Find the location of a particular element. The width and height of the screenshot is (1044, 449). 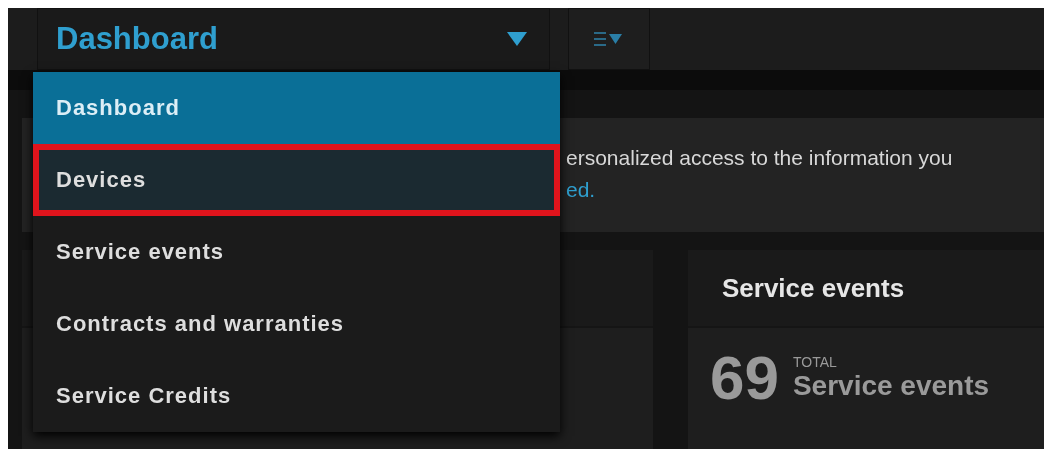

card-title: Service events is located at coordinates (813, 288).